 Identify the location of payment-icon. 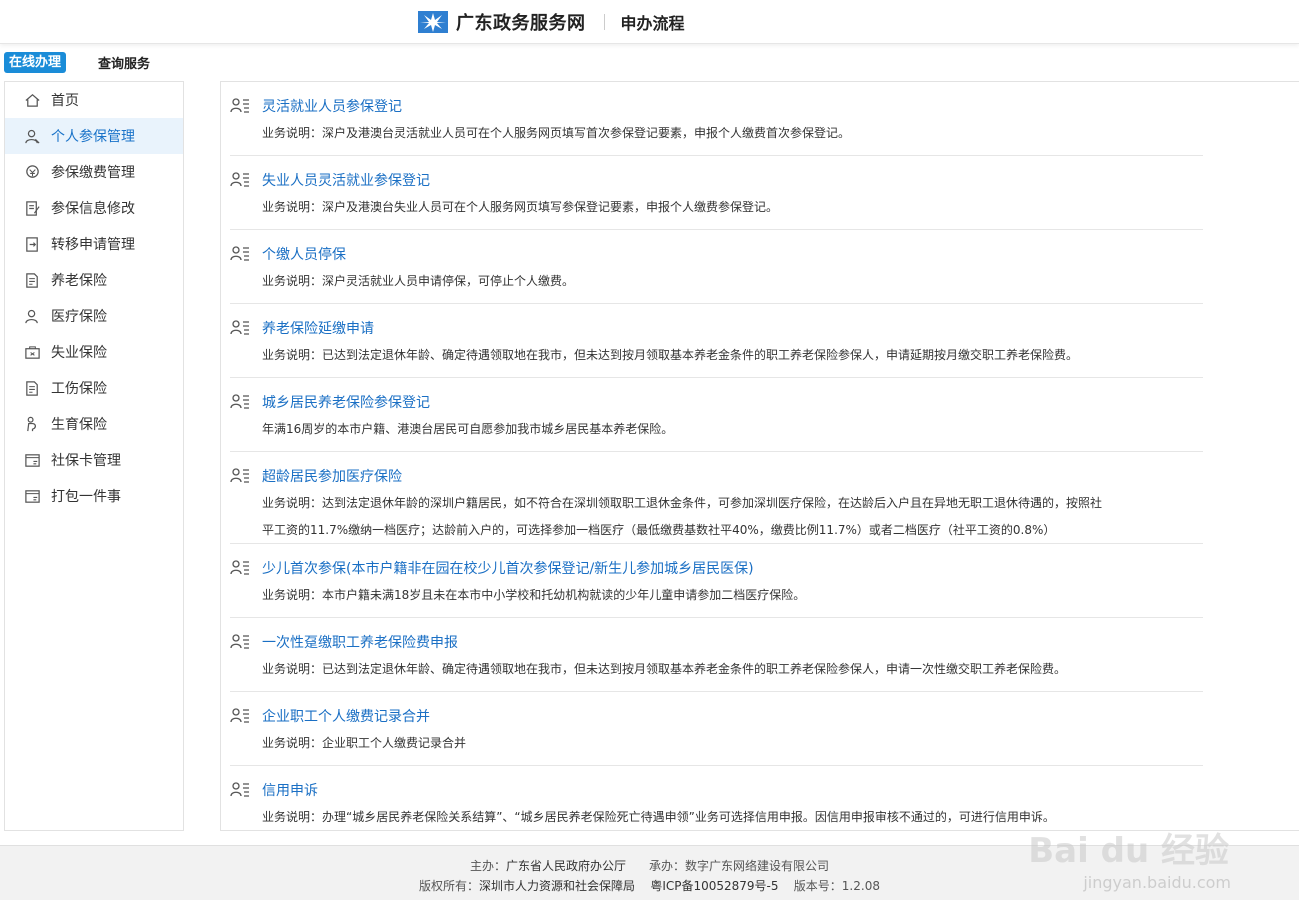
(32, 172).